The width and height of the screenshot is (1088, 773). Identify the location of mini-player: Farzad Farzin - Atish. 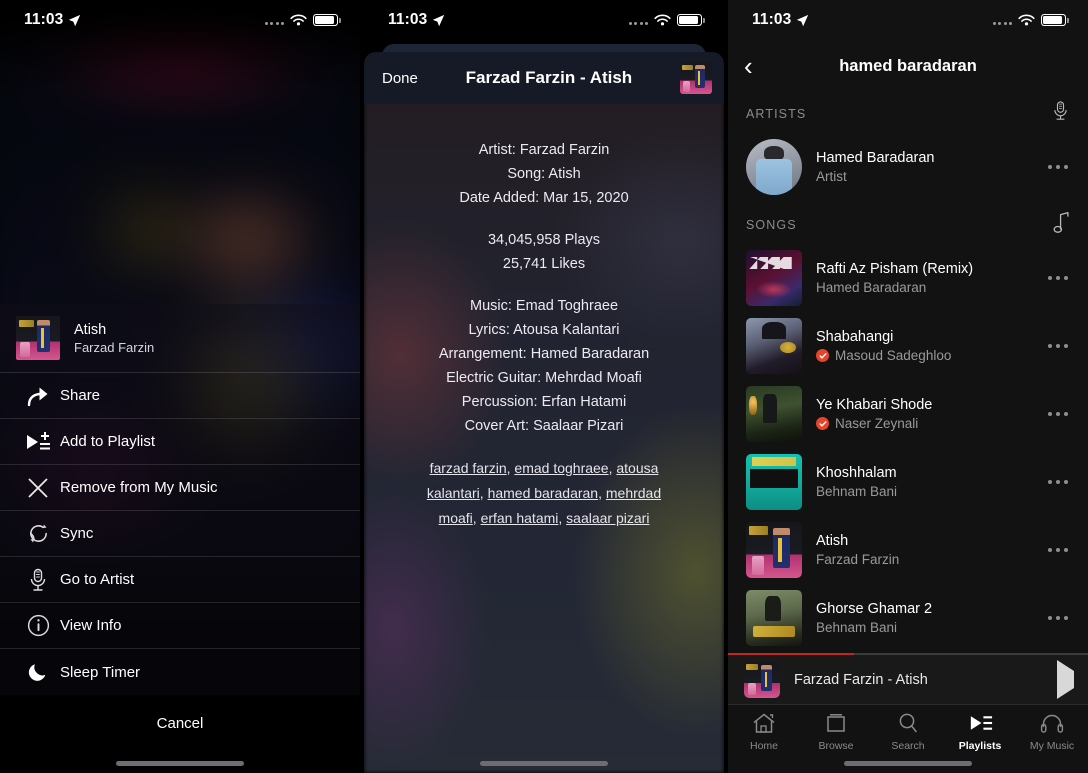
(908, 680).